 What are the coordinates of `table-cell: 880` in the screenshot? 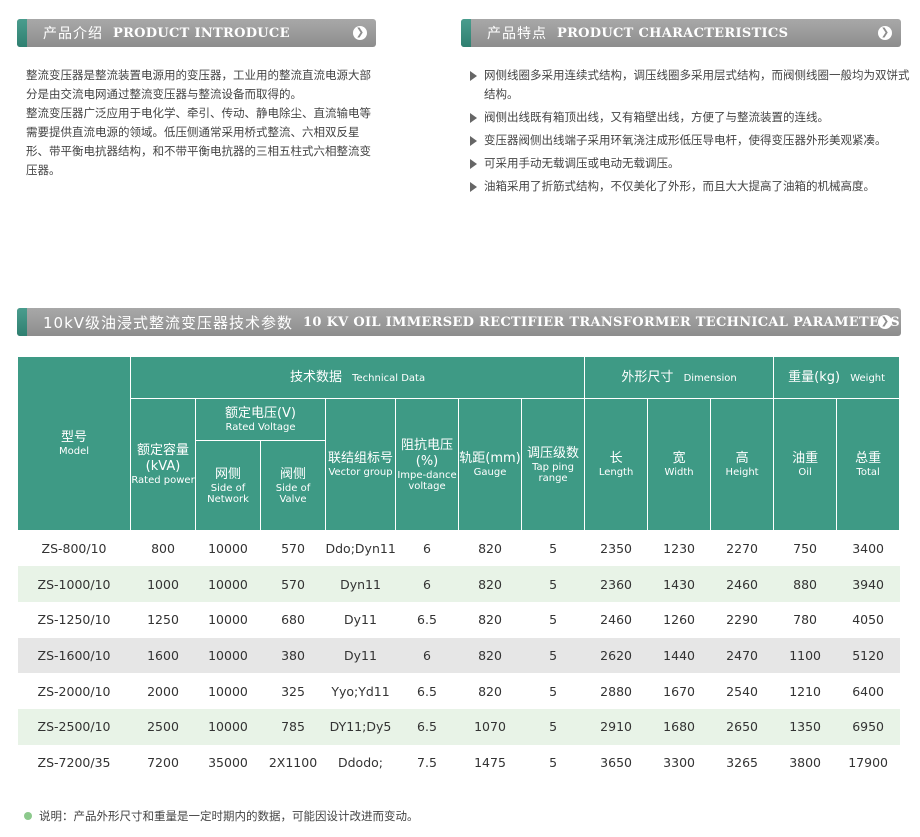 It's located at (805, 584).